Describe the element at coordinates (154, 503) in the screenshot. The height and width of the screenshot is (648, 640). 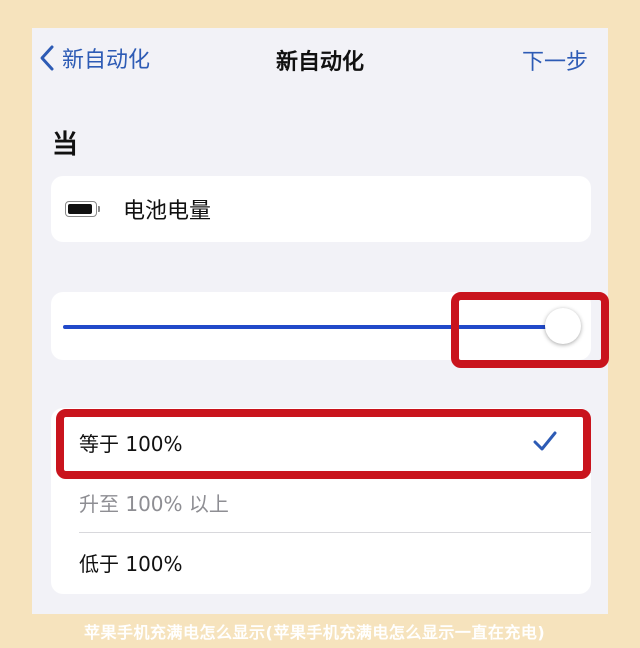
I see `option-label: 升至 100% 以上` at that location.